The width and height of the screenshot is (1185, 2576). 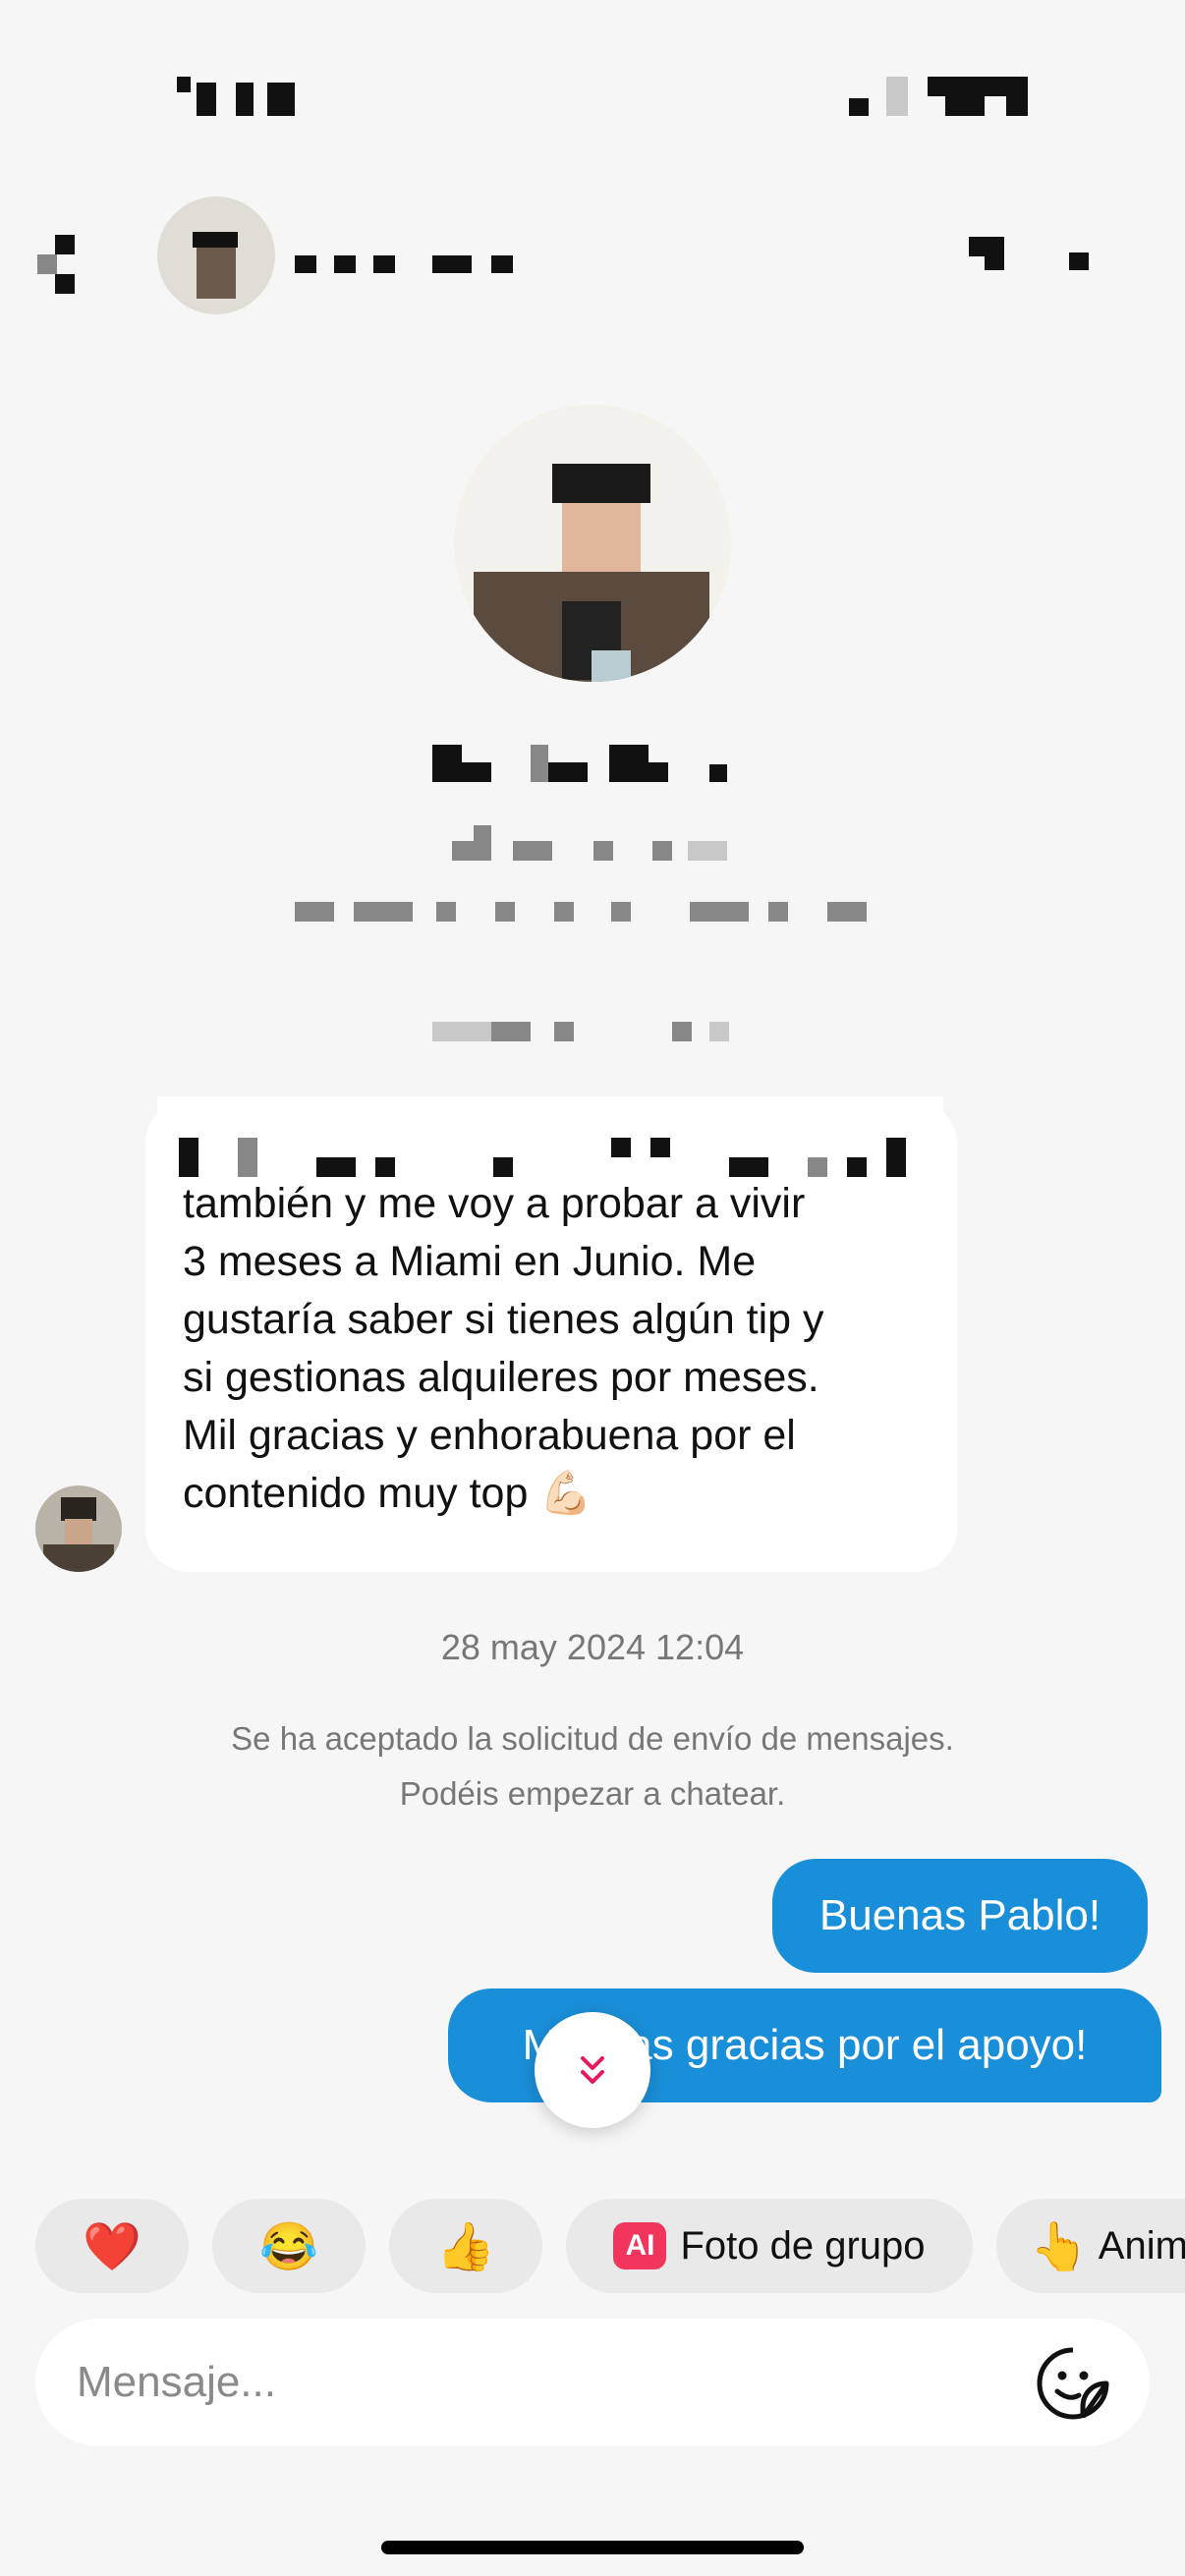 I want to click on animate-label: Anim, so click(x=1142, y=2245).